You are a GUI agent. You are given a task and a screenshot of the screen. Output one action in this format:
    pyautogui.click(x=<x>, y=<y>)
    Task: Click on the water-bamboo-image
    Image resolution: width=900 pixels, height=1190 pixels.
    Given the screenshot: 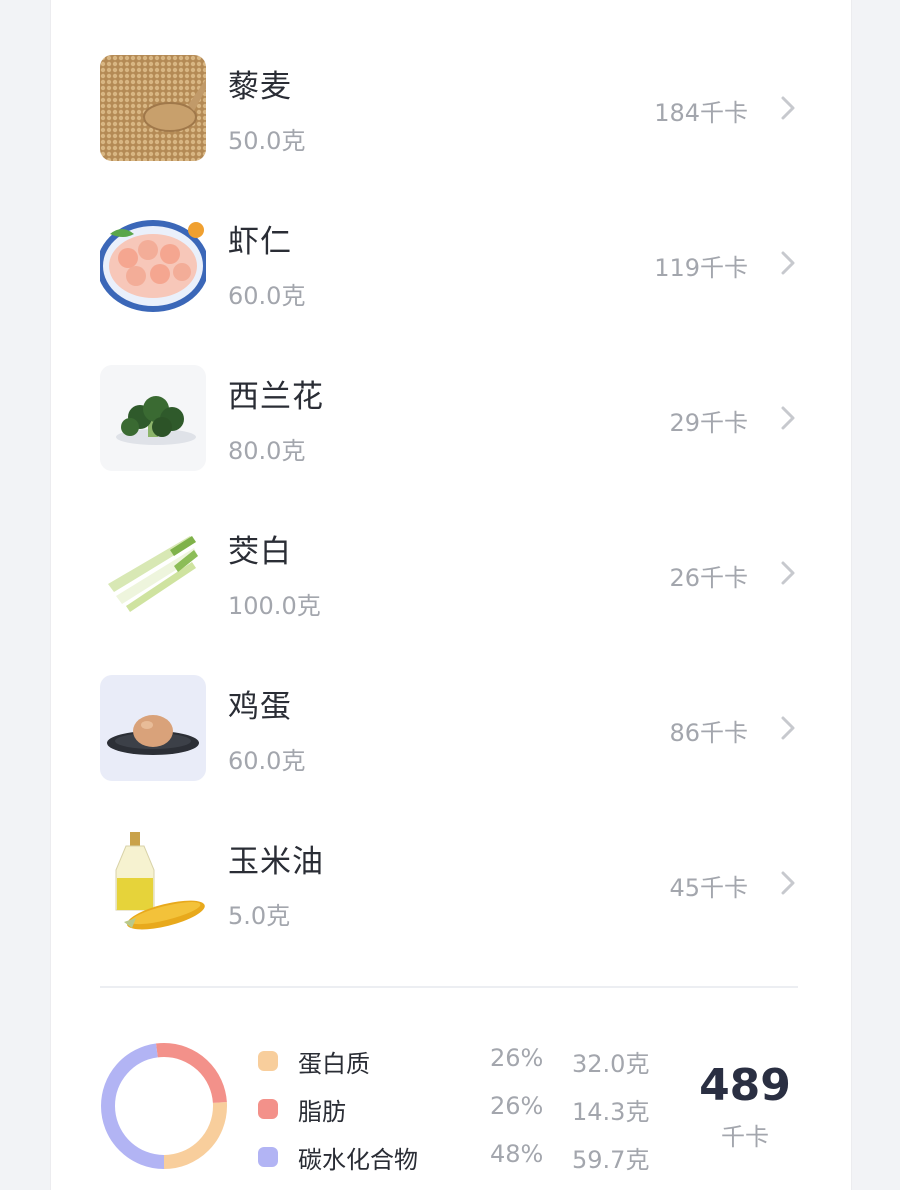 What is the action you would take?
    pyautogui.click(x=153, y=573)
    